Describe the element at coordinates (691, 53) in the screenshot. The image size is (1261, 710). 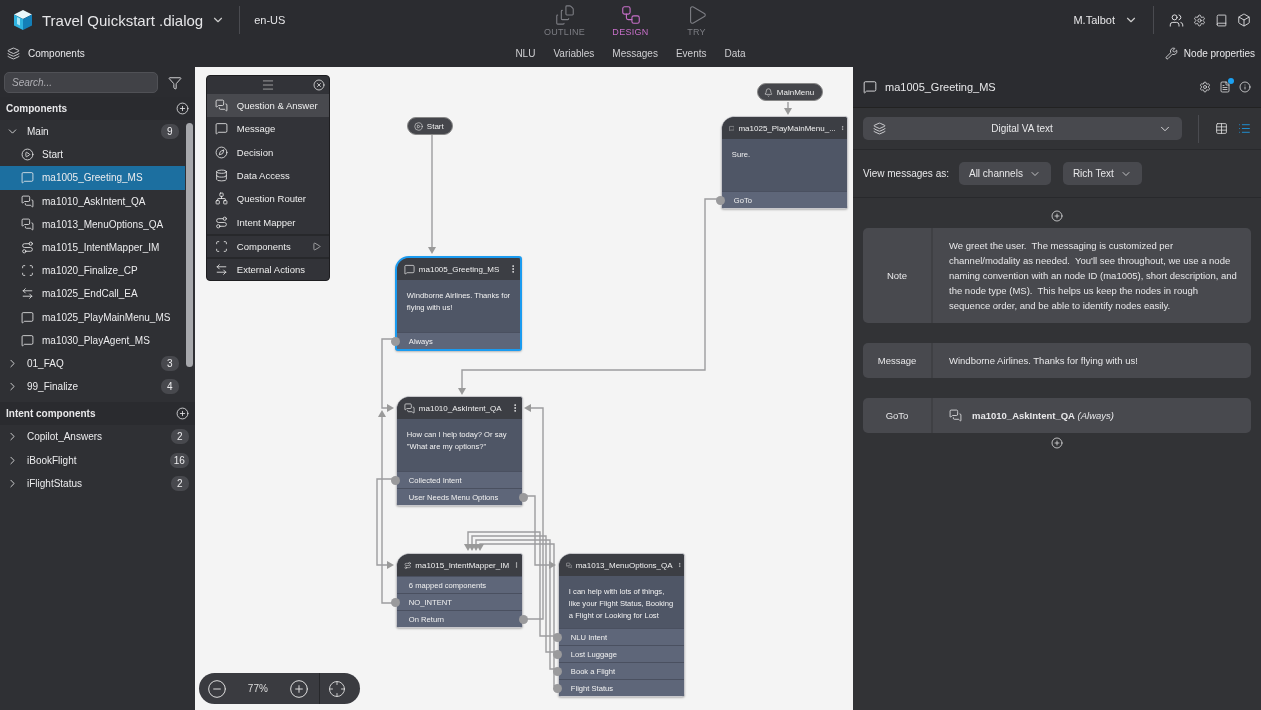
I see `nav-tab: Events` at that location.